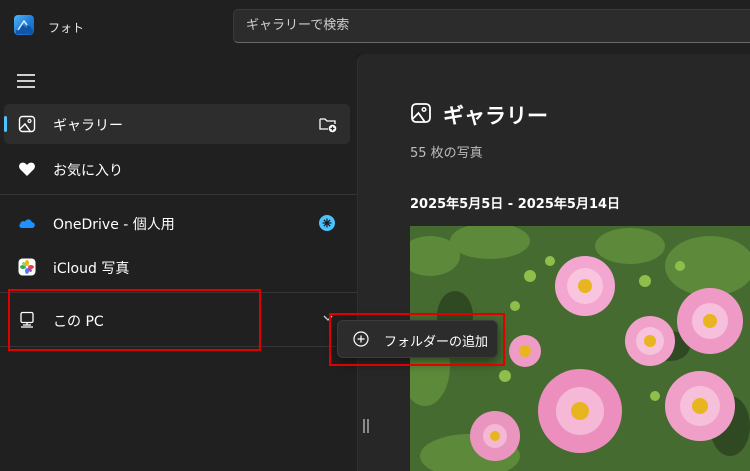  I want to click on divider, so click(178, 194).